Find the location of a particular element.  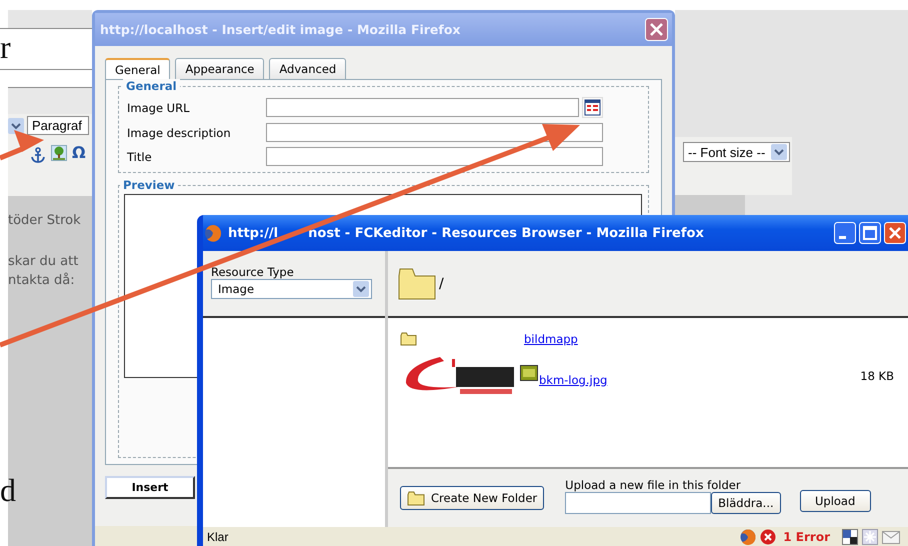

status-text: Klar is located at coordinates (217, 537).